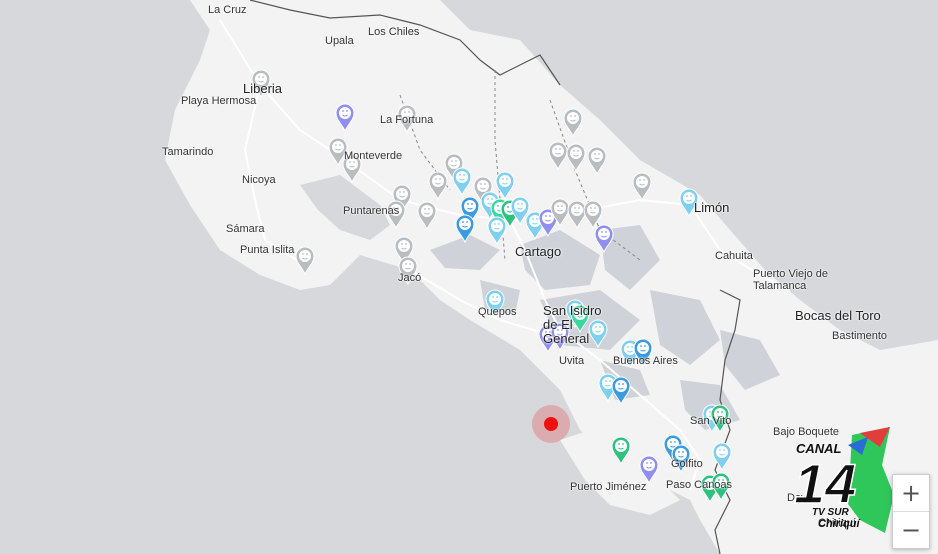 The image size is (938, 554). Describe the element at coordinates (267, 250) in the screenshot. I see `place-punta-islita: Punta Islita` at that location.